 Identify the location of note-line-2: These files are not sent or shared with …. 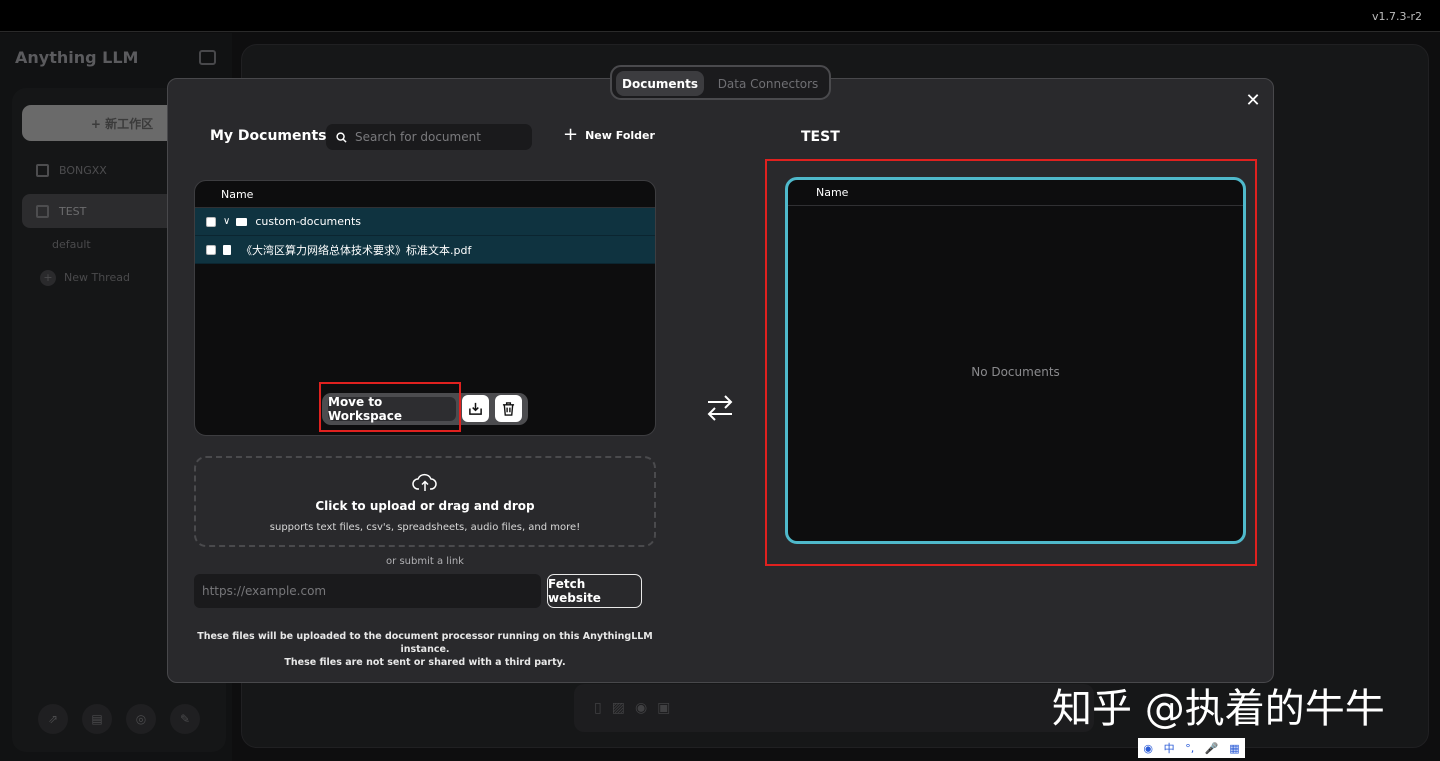
(425, 662).